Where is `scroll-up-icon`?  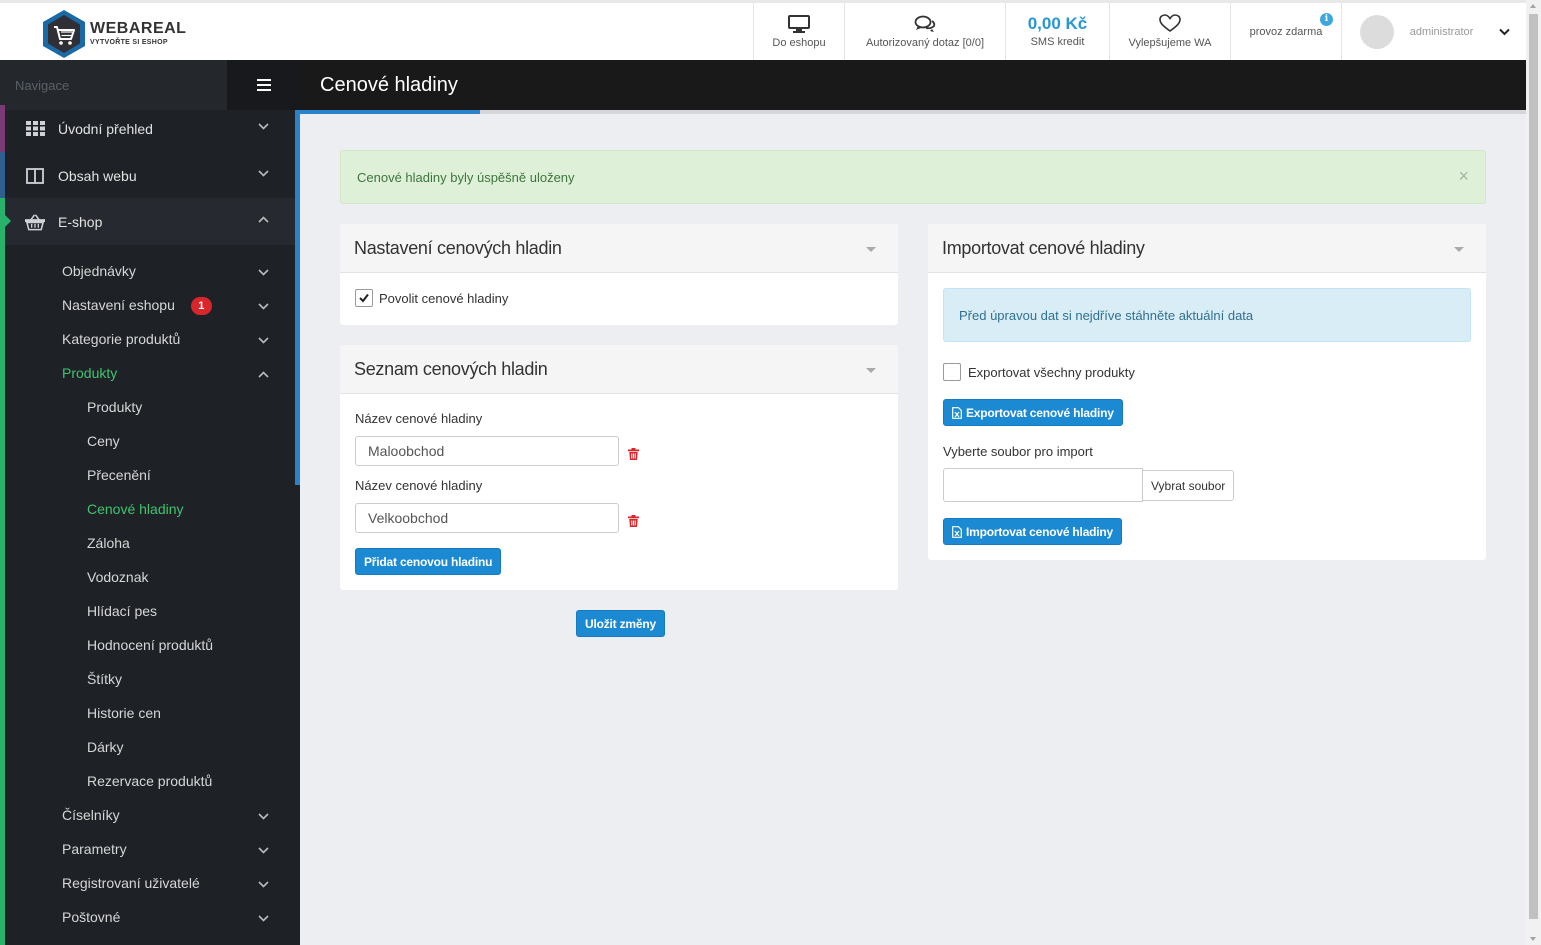 scroll-up-icon is located at coordinates (1533, 6).